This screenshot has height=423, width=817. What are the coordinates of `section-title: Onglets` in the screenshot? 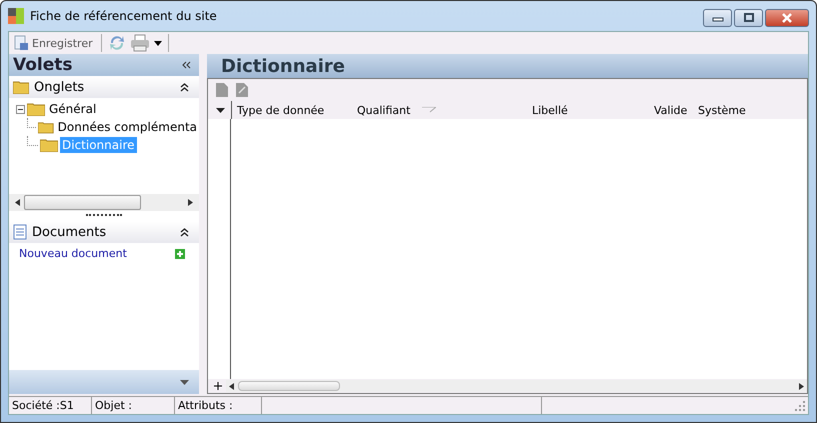 It's located at (60, 87).